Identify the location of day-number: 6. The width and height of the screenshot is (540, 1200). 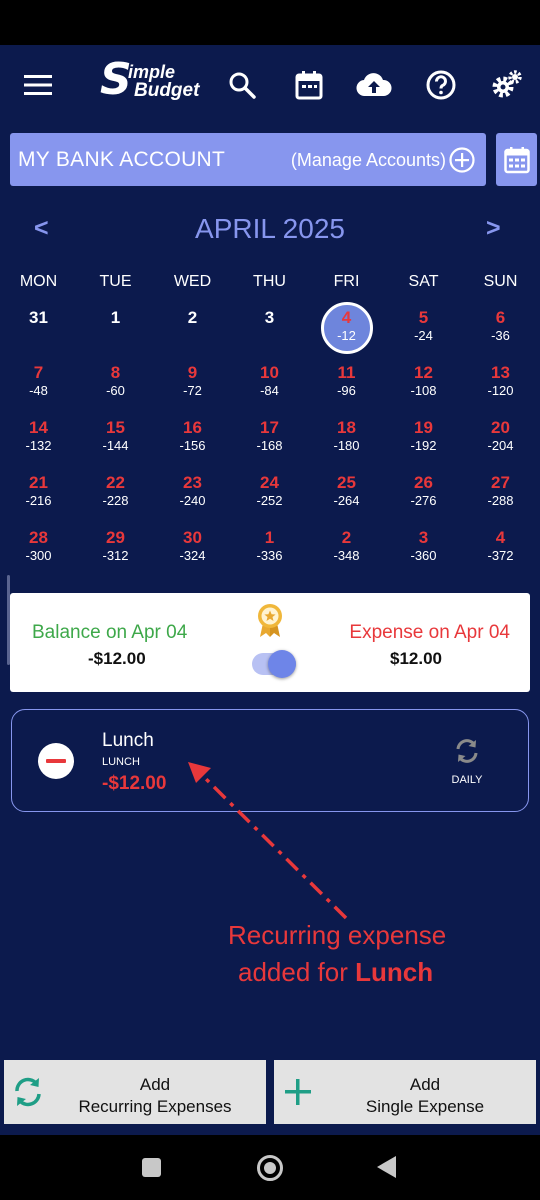
(500, 317).